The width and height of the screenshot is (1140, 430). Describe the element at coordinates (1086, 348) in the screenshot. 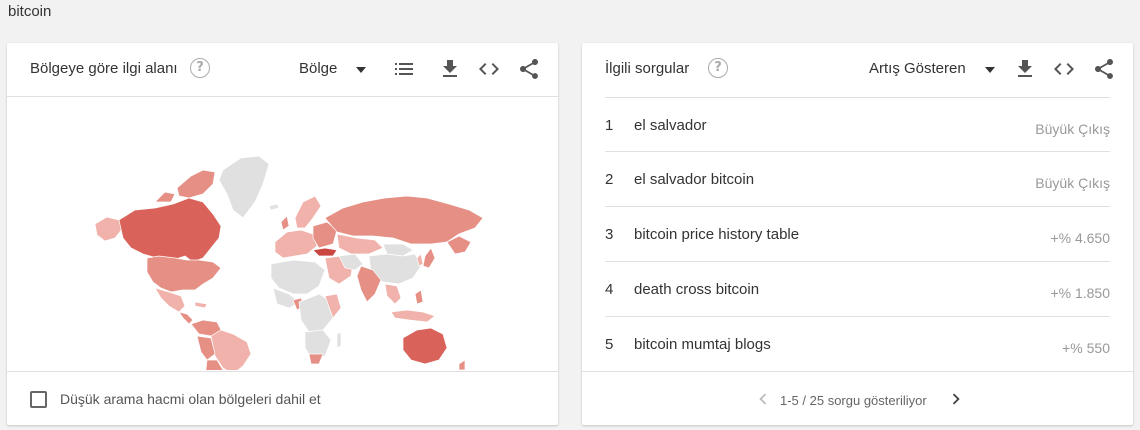

I see `query-value: +% 550` at that location.